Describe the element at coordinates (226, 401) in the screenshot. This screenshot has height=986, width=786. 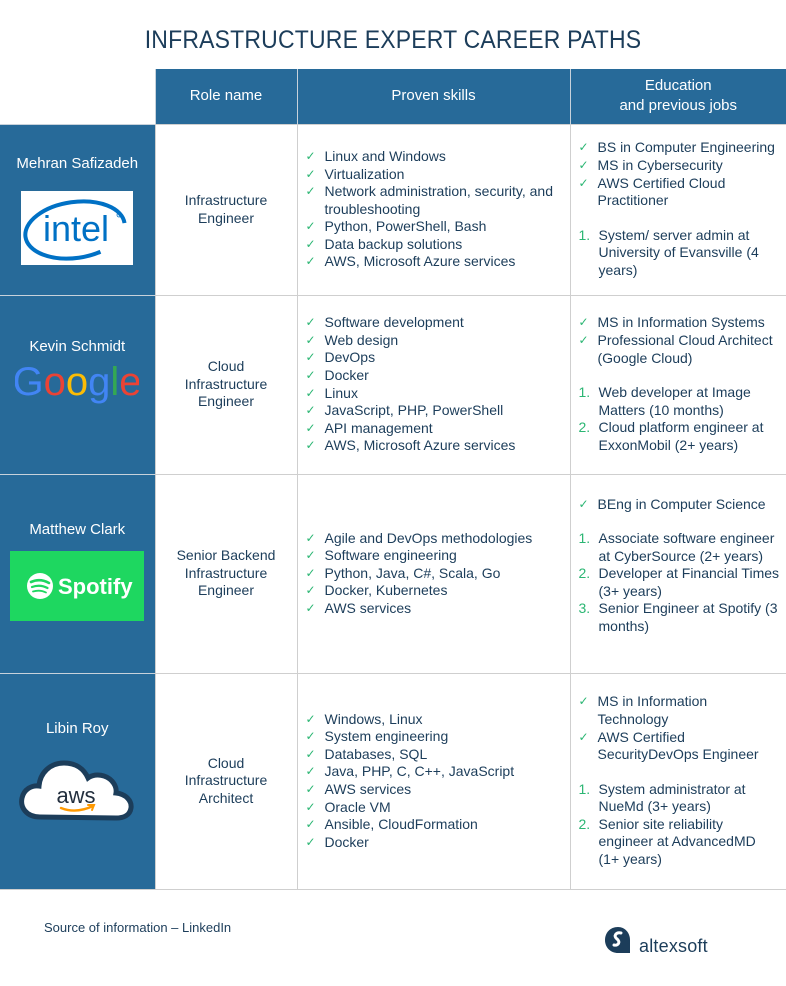
I see `role-line: Engineer` at that location.